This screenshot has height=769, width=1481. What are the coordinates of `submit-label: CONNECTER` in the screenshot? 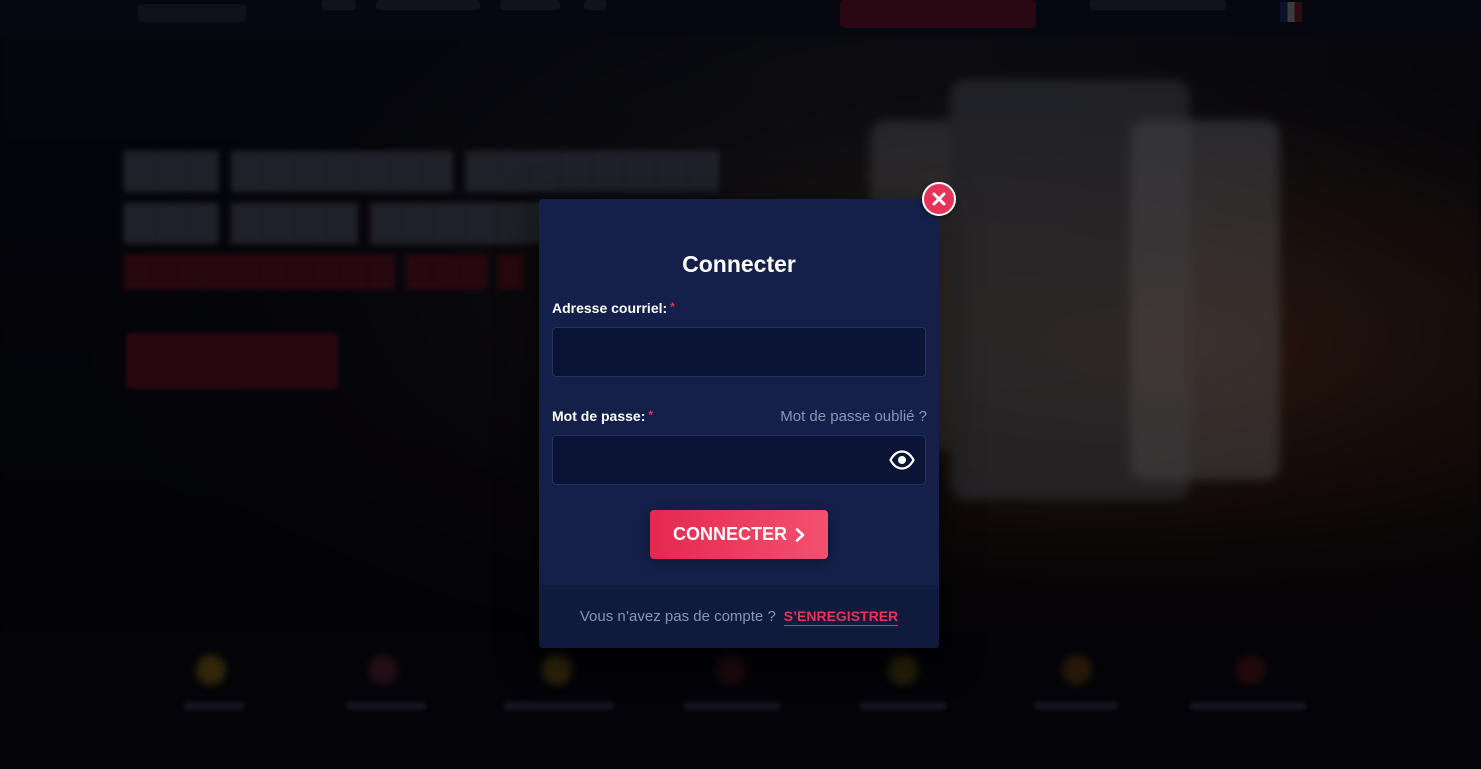 It's located at (729, 534).